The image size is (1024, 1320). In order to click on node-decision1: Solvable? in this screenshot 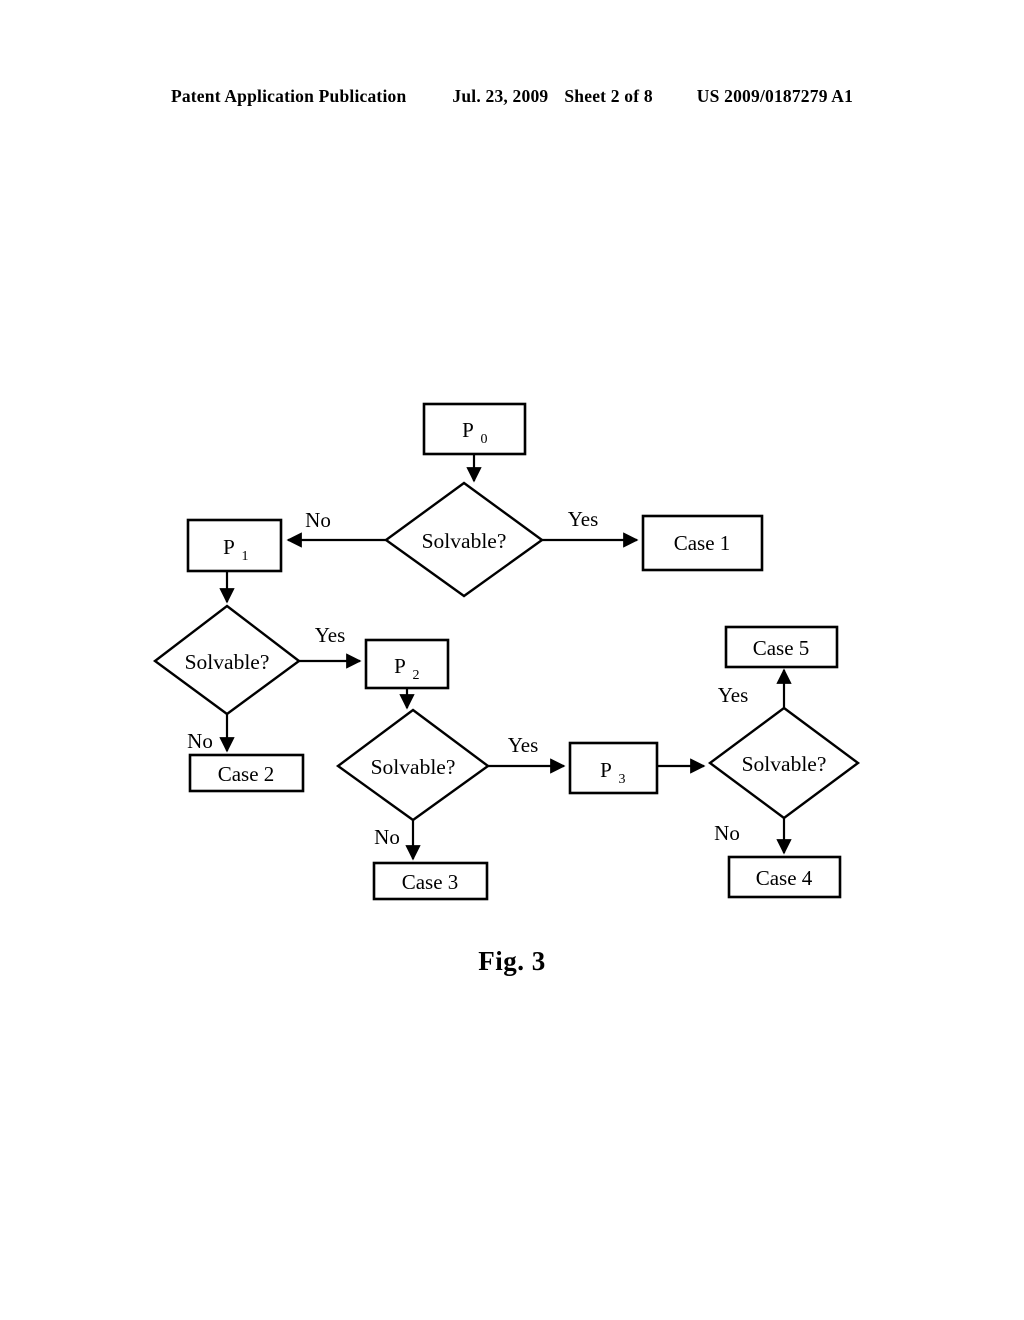, I will do `click(464, 539)`.